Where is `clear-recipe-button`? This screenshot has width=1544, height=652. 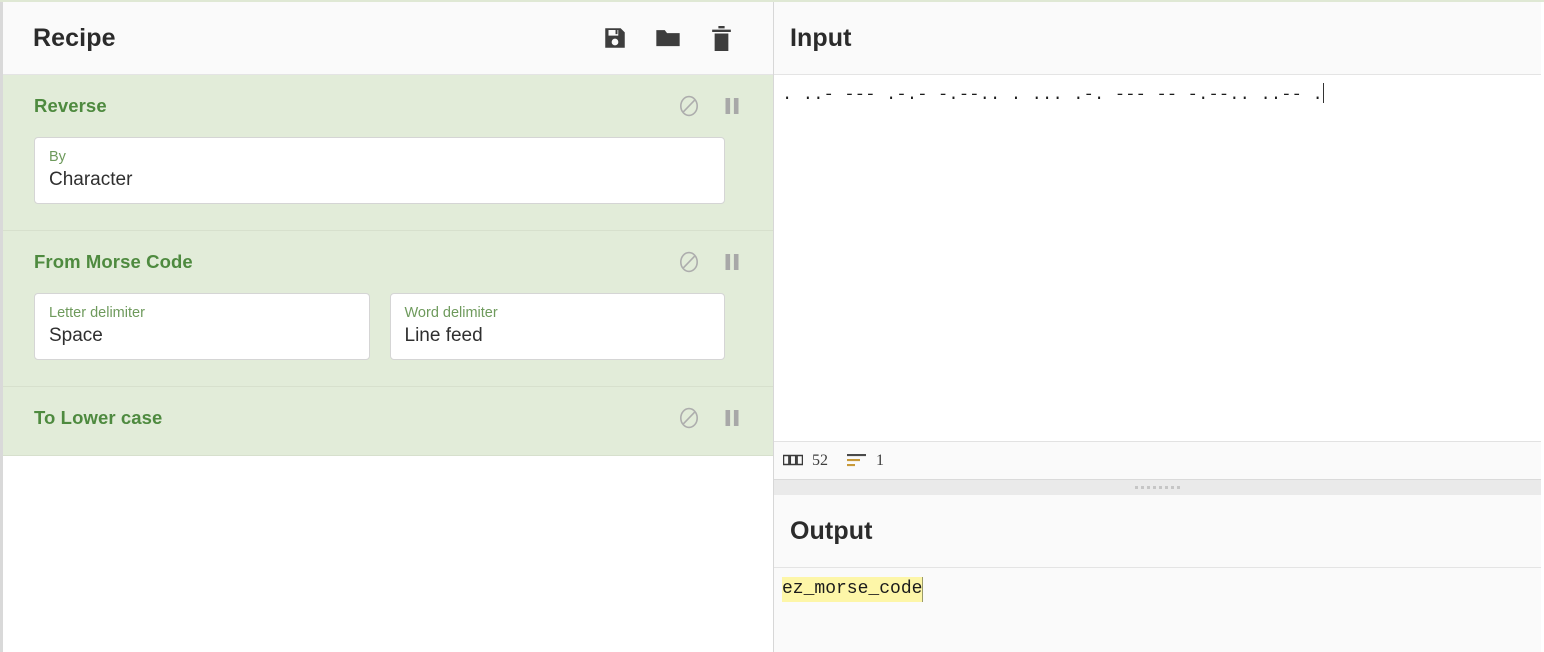 clear-recipe-button is located at coordinates (721, 38).